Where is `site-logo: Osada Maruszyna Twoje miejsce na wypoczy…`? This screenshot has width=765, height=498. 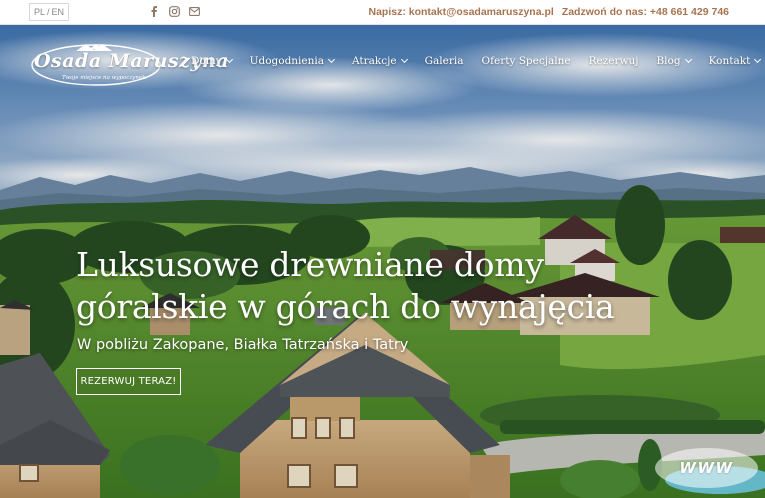 site-logo: Osada Maruszyna Twoje miejsce na wypoczy… is located at coordinates (129, 63).